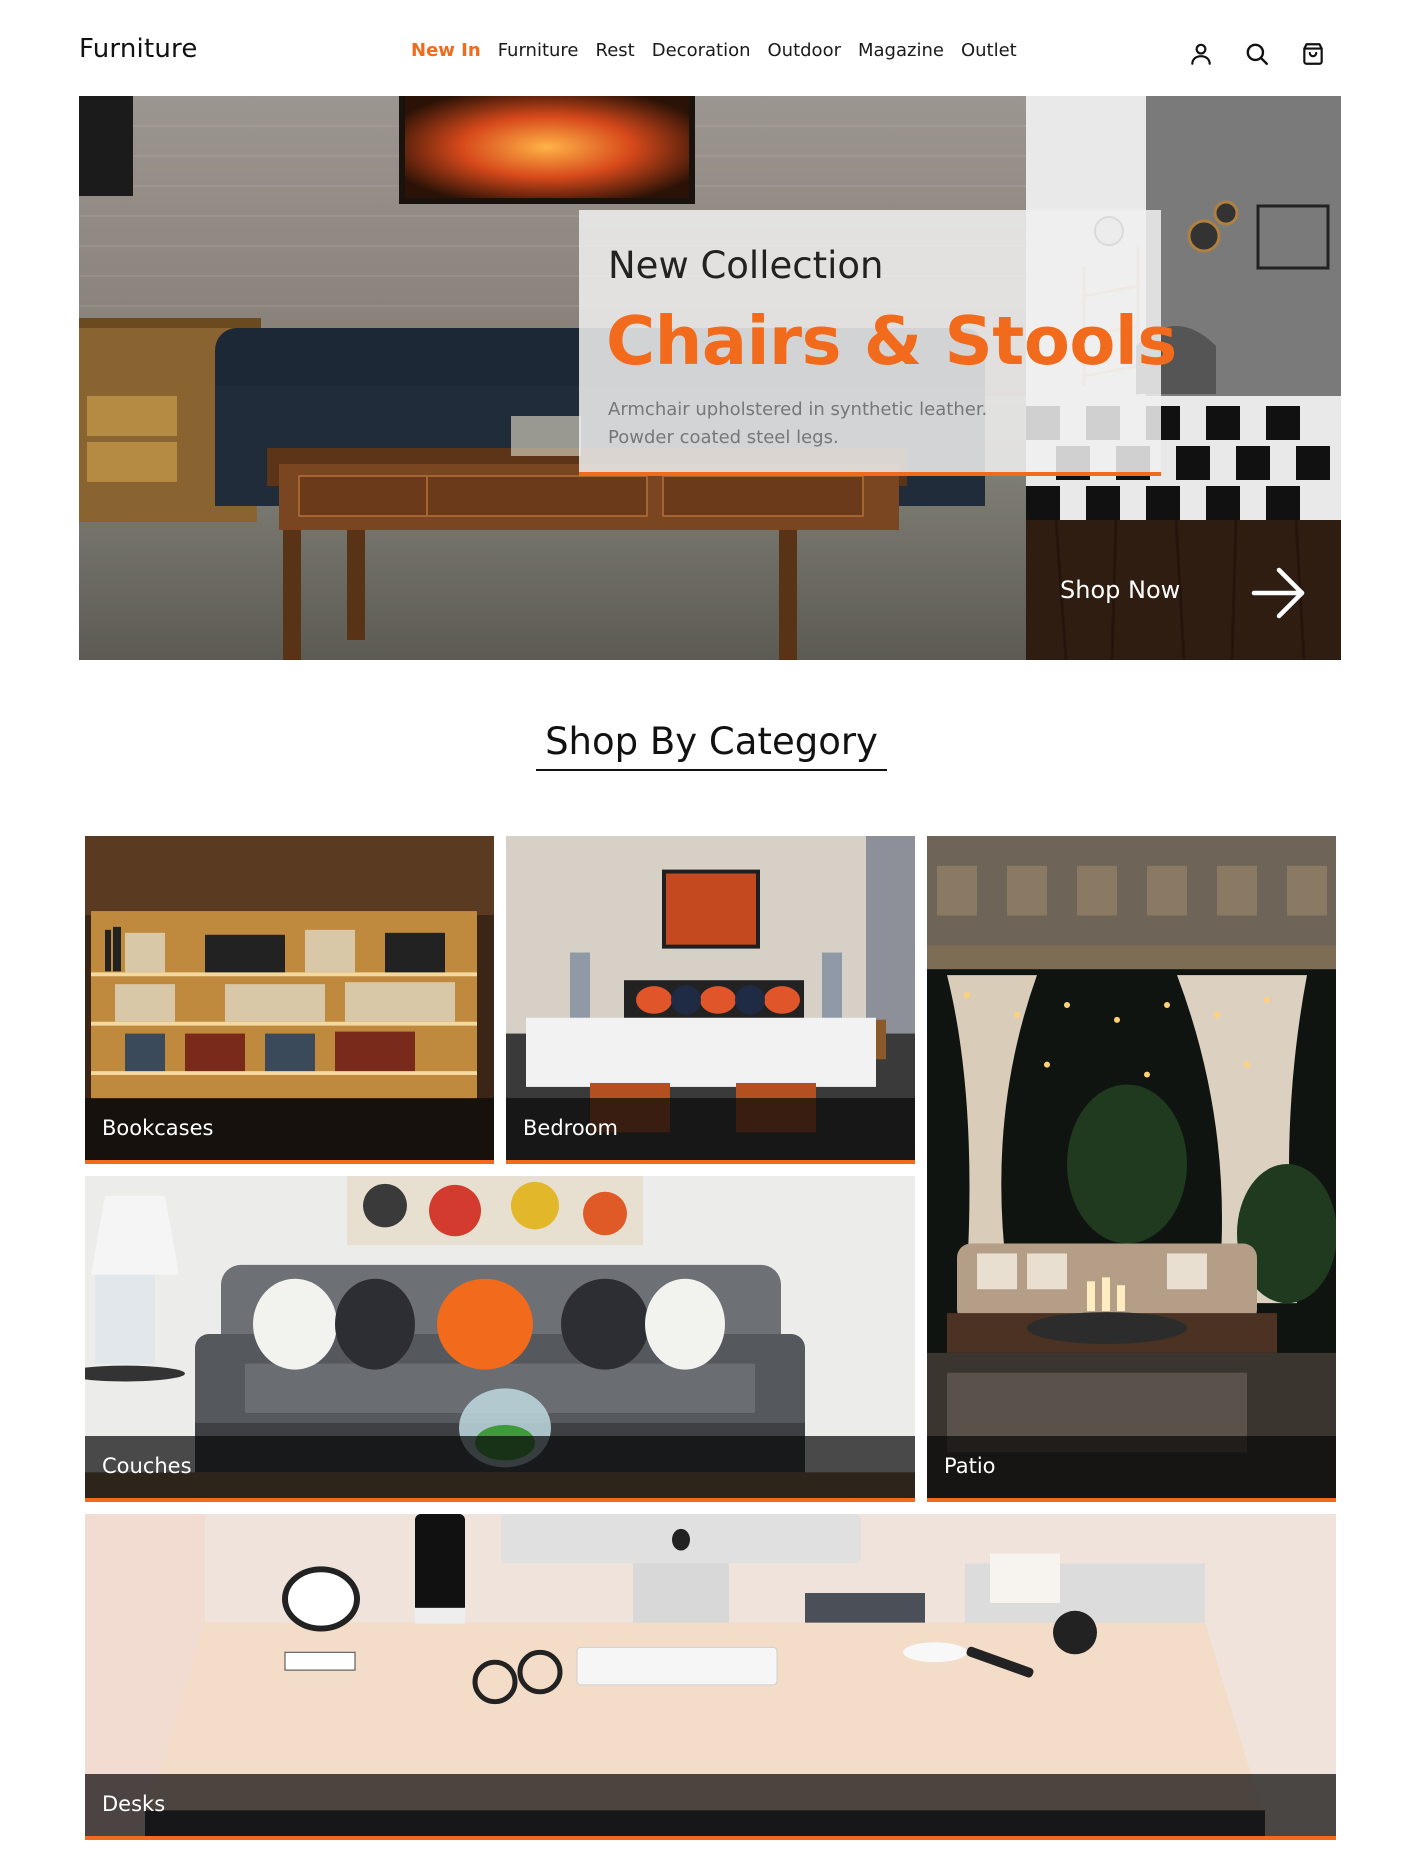 The height and width of the screenshot is (1860, 1423). I want to click on category-section-title: Shop By Category, so click(711, 745).